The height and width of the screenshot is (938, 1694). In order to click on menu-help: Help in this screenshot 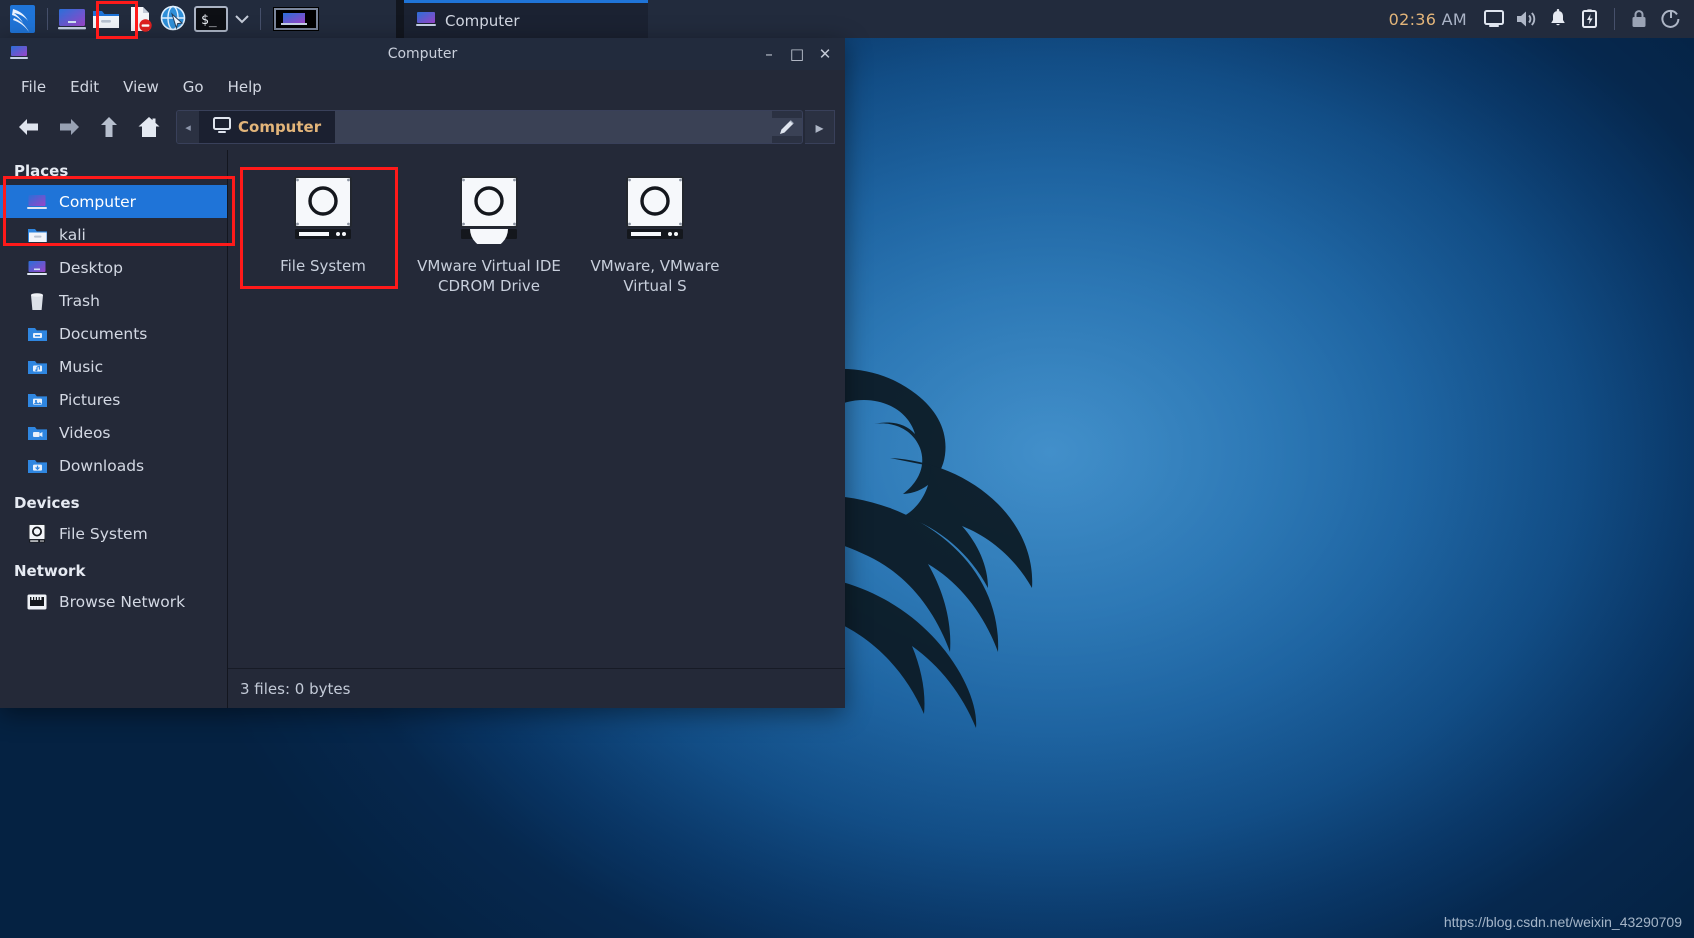, I will do `click(245, 87)`.